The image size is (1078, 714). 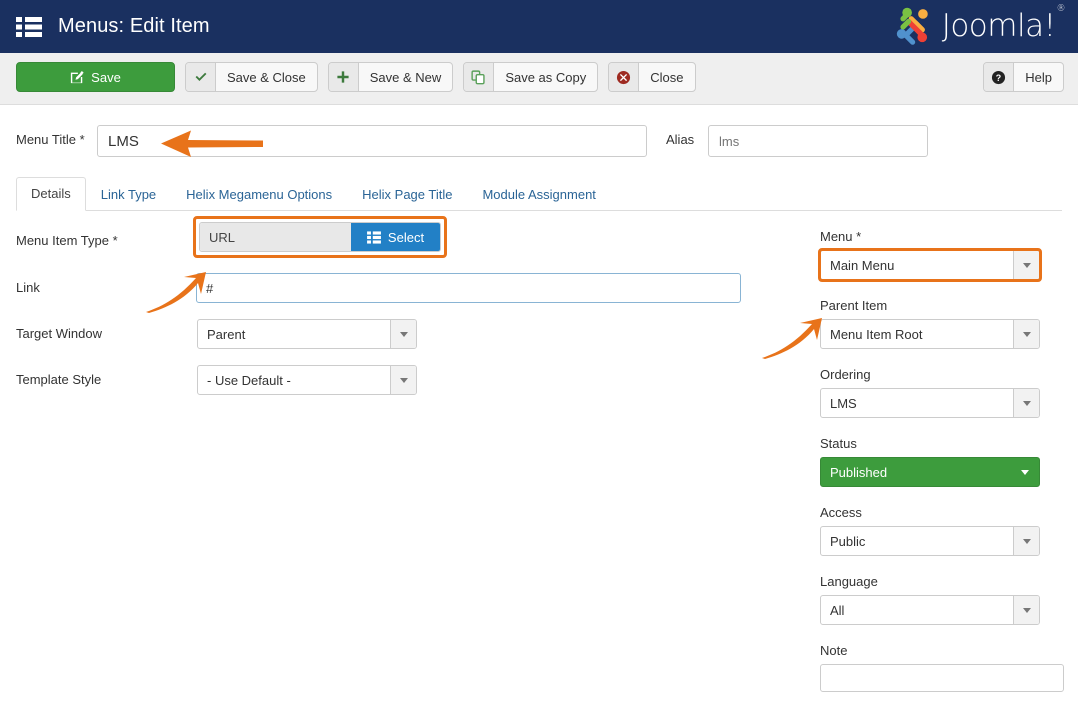 What do you see at coordinates (876, 334) in the screenshot?
I see `parent-item-value: Menu Item Root` at bounding box center [876, 334].